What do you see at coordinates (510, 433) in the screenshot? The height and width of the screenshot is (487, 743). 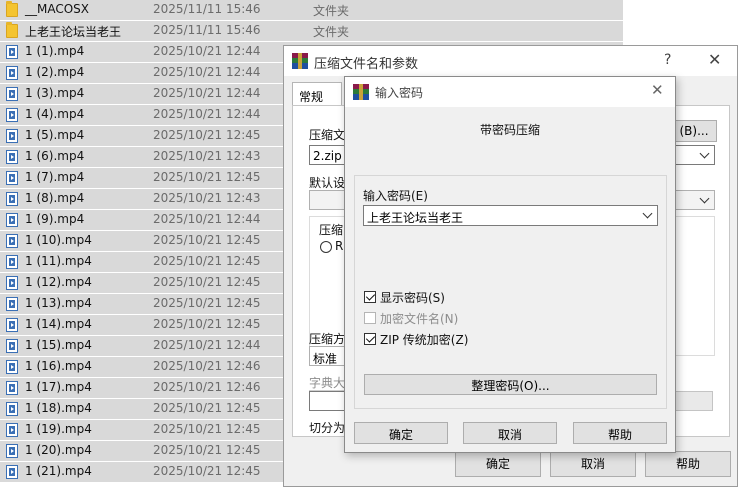 I see `password-cancel-button: 取消` at bounding box center [510, 433].